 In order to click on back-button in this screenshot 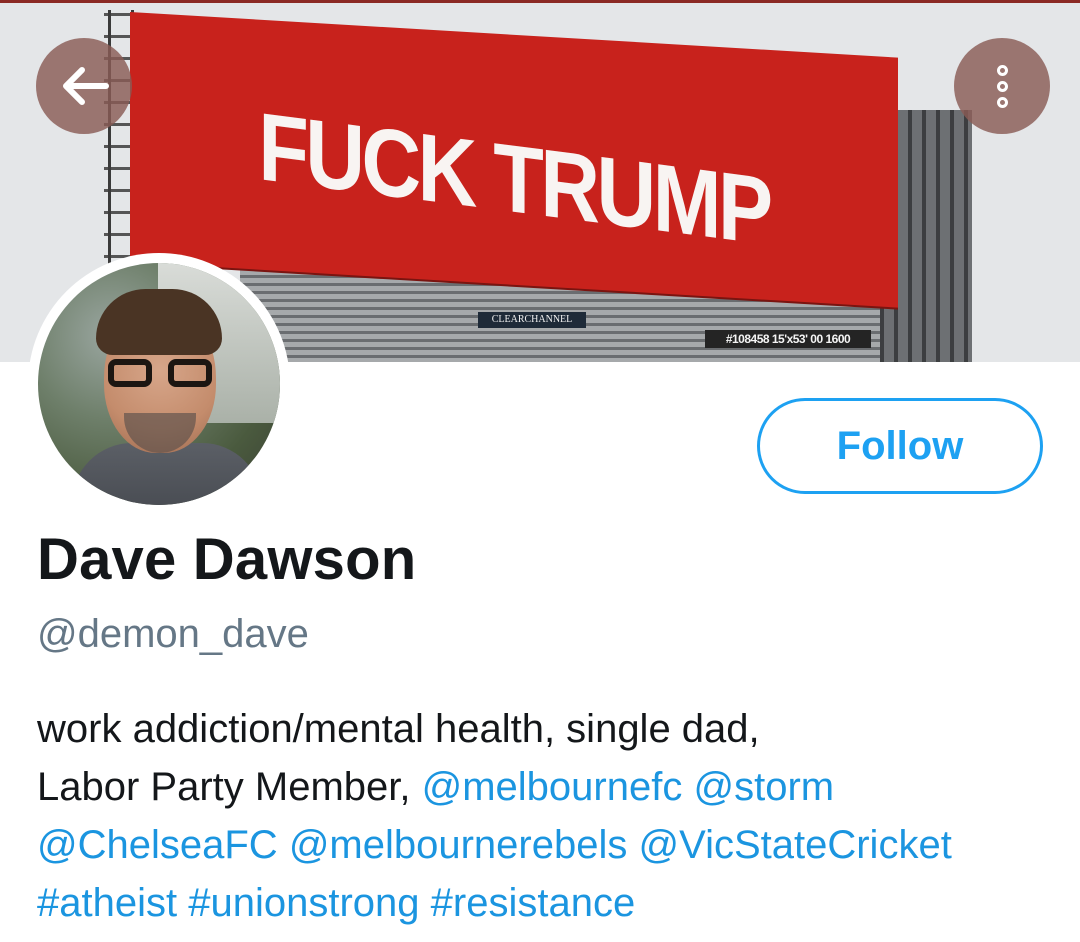, I will do `click(84, 86)`.